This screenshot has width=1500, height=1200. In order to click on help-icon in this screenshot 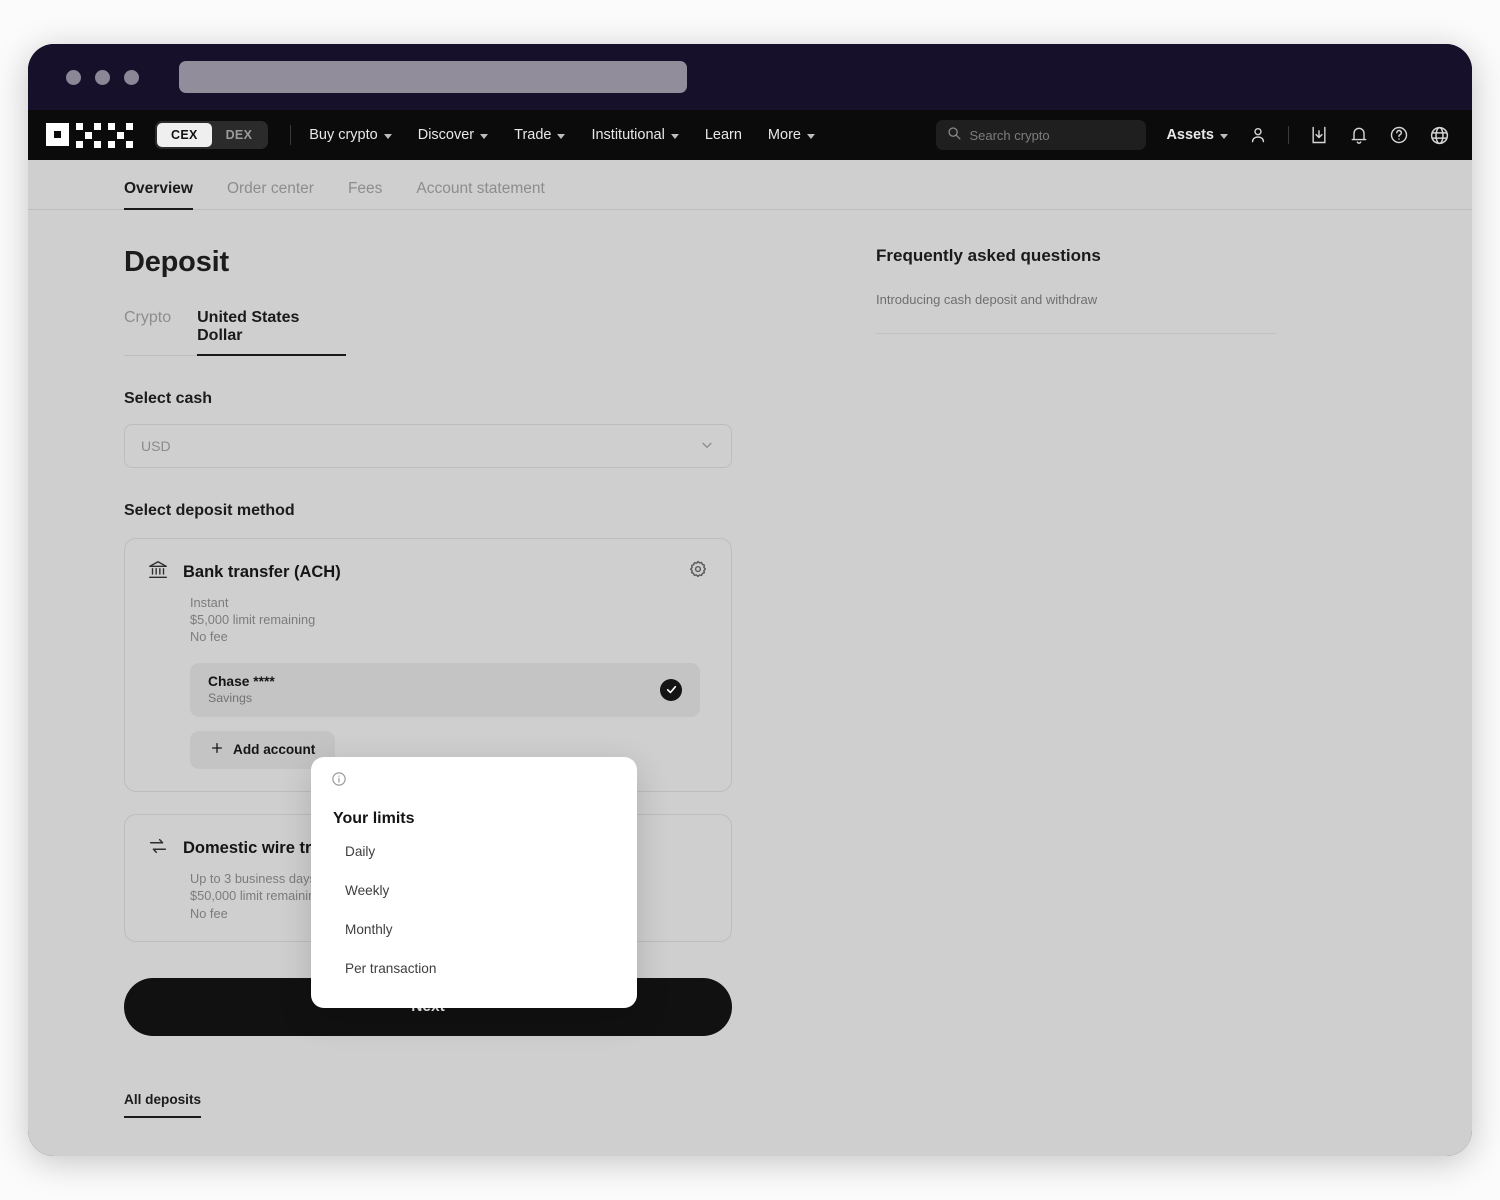, I will do `click(1399, 135)`.